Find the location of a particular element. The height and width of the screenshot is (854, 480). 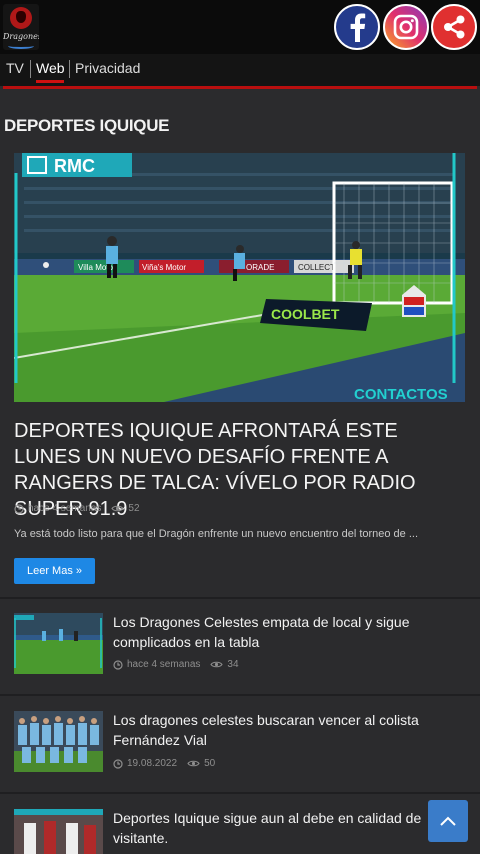

facebook-icon is located at coordinates (358, 27).